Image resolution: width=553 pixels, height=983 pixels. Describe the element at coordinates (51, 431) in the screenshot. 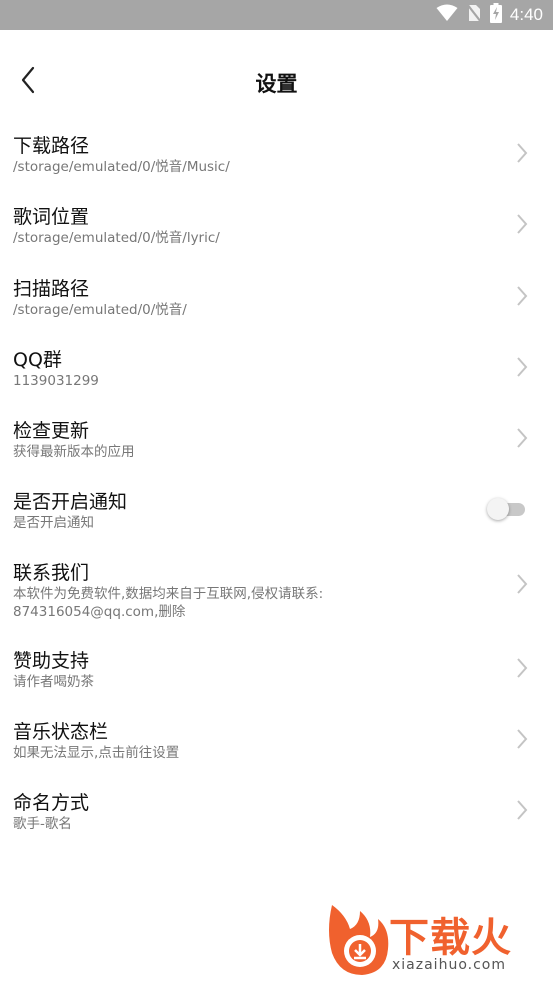

I see `setting-title: 检查更新` at that location.